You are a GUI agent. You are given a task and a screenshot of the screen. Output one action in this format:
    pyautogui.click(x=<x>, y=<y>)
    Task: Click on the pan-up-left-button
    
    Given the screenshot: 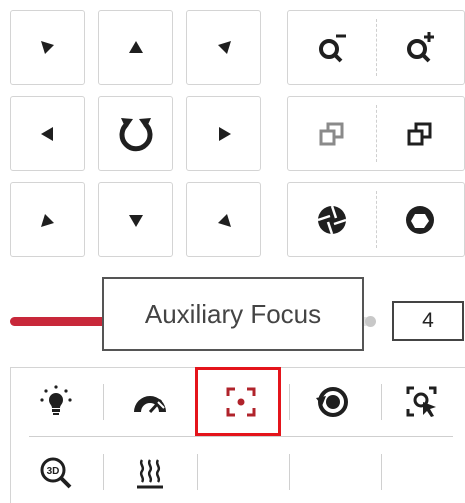 What is the action you would take?
    pyautogui.click(x=47, y=47)
    